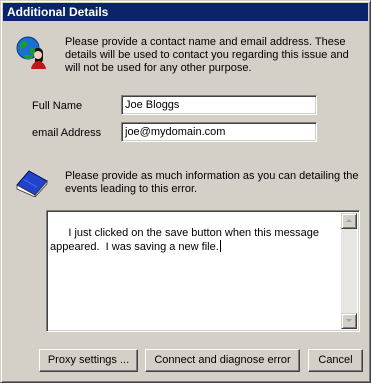  What do you see at coordinates (185, 12) in the screenshot?
I see `title-bar: Additional Details` at bounding box center [185, 12].